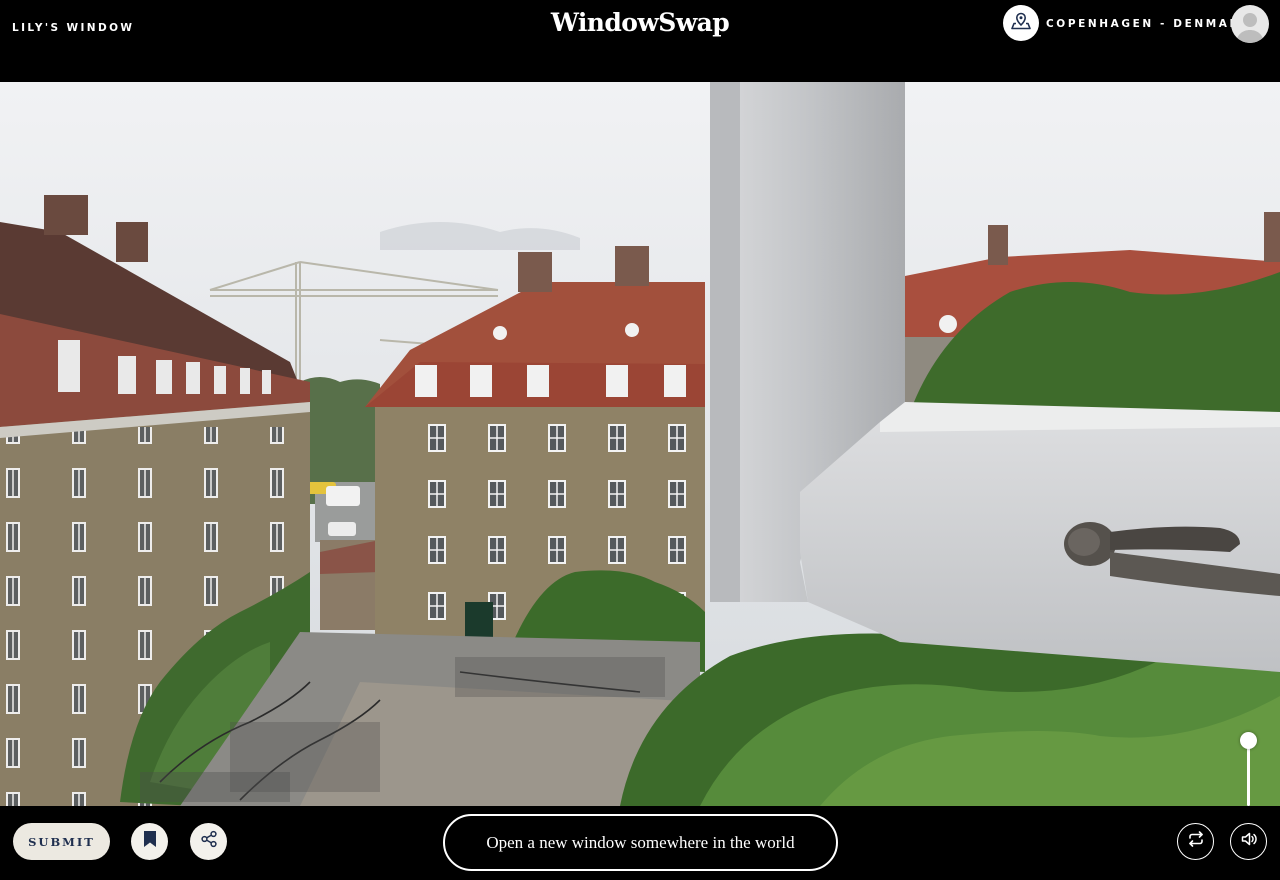 This screenshot has width=1280, height=880. I want to click on open-new-window-button: Open a new window somewhere in the world, so click(640, 842).